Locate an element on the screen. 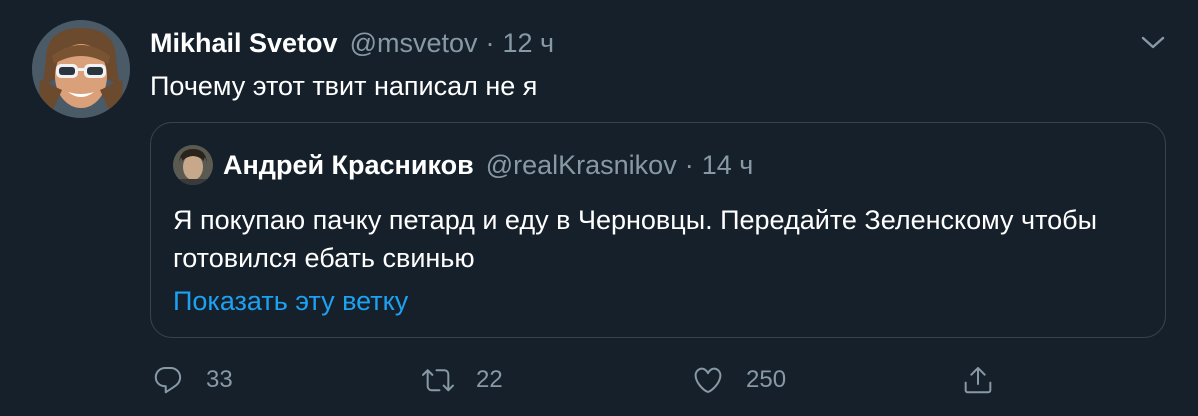 This screenshot has width=1198, height=416. retweet-button: 22 is located at coordinates (462, 380).